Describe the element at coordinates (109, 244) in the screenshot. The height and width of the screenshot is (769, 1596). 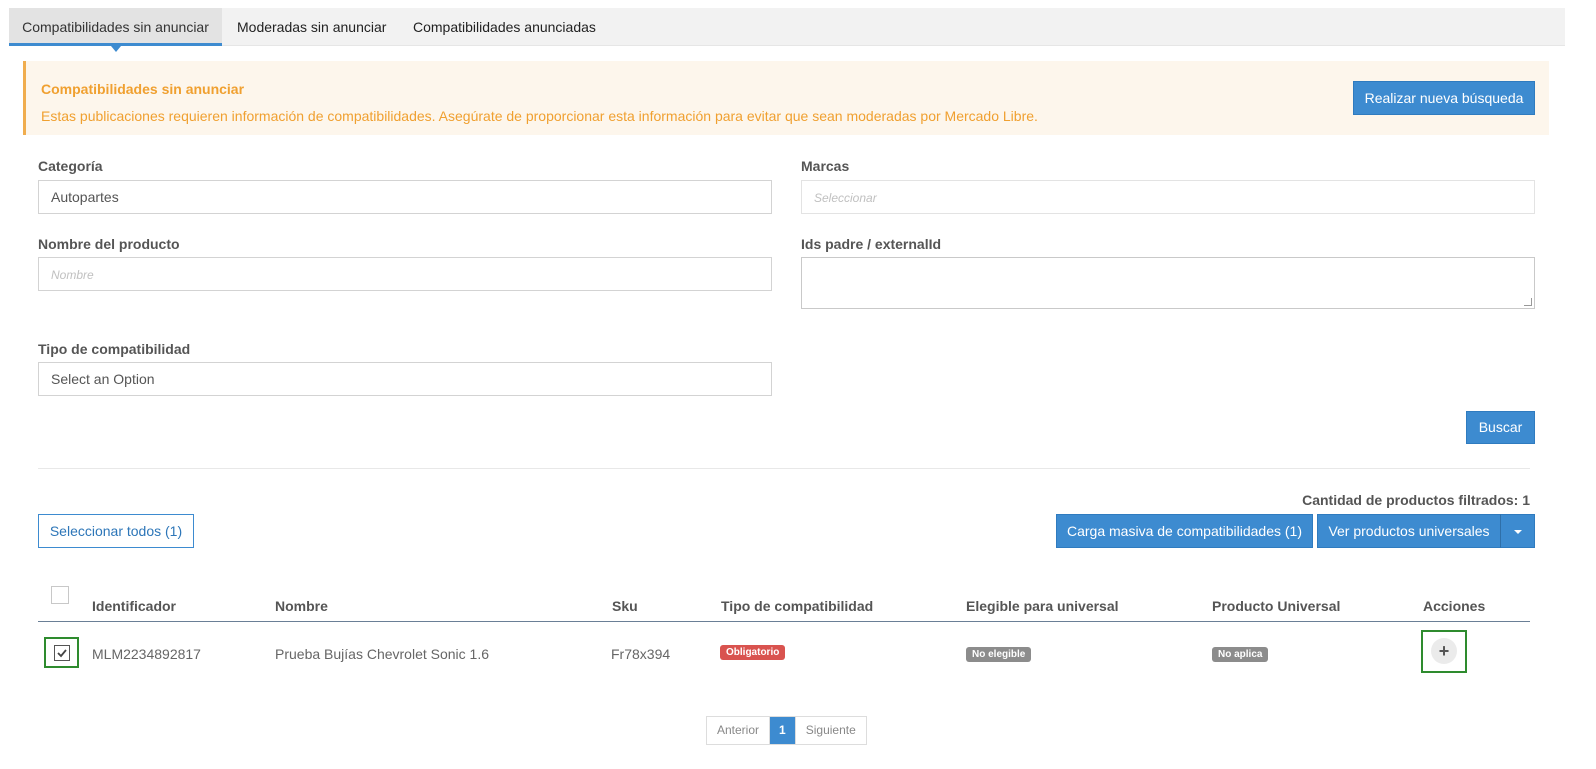
I see `nombre-label: Nombre del producto` at that location.